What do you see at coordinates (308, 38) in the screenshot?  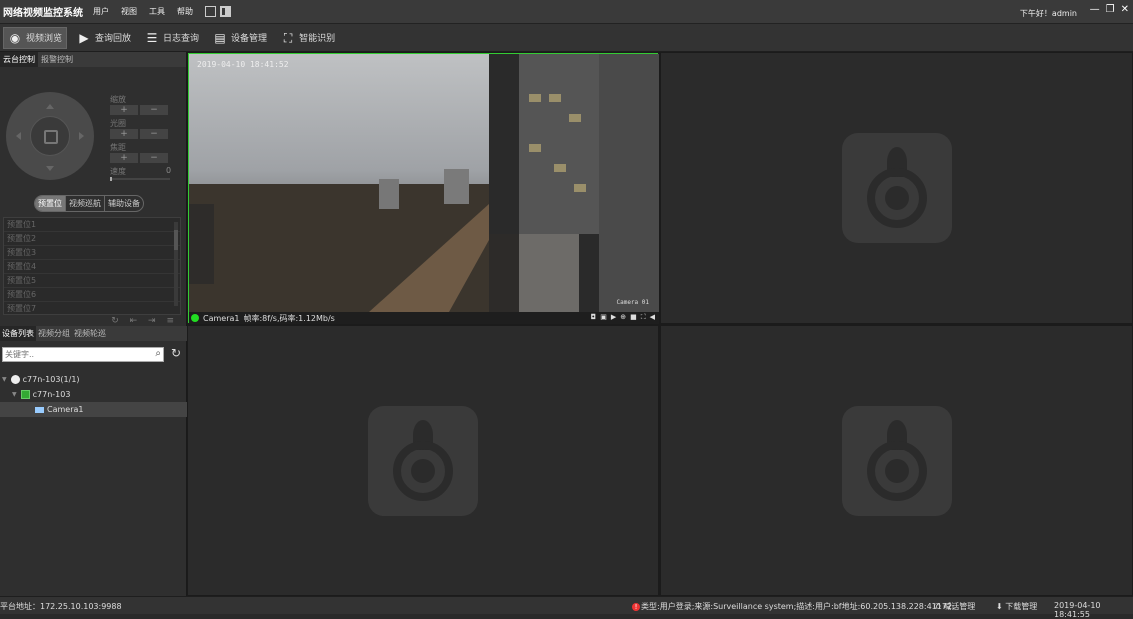 I see `smart-recognition-button: ⛶ 智能识别` at bounding box center [308, 38].